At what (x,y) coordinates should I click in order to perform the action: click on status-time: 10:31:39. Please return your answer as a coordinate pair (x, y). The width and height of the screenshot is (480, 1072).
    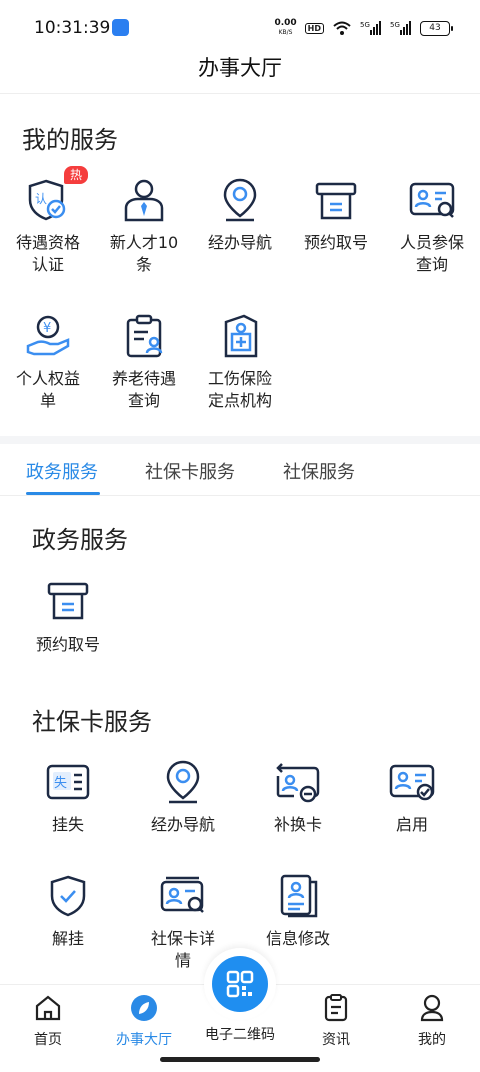
    Looking at the image, I should click on (72, 28).